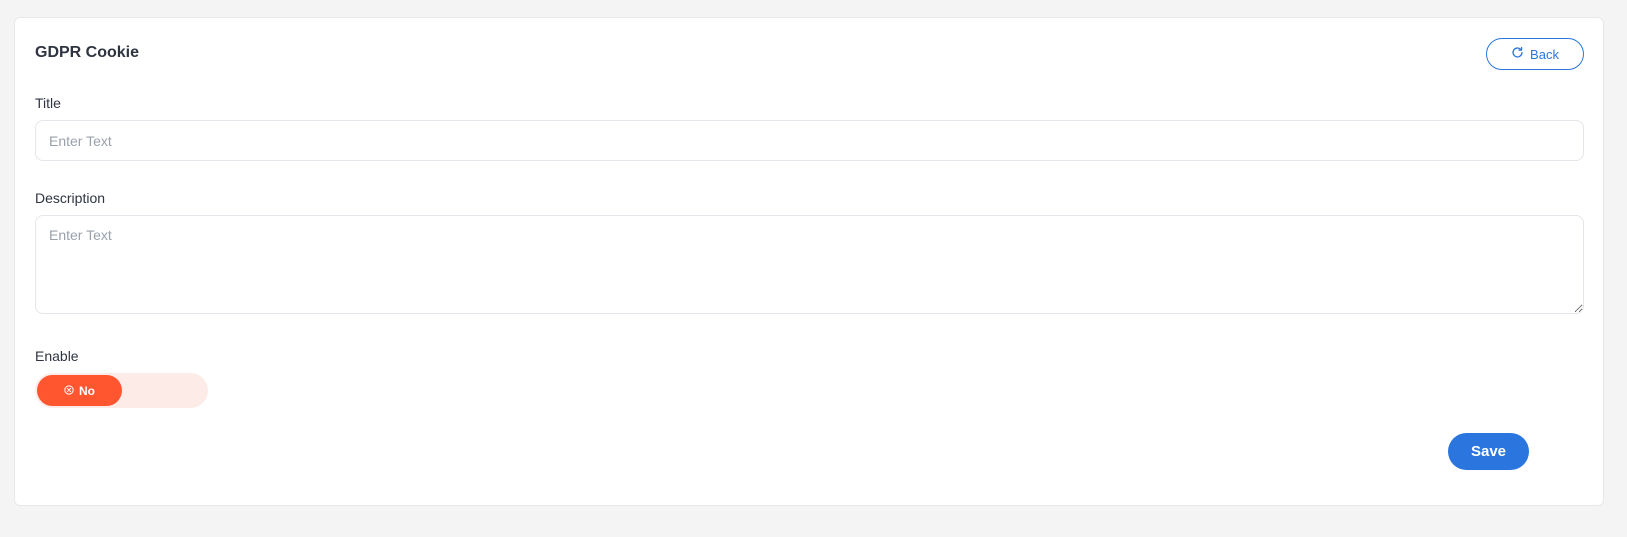 The image size is (1627, 537). What do you see at coordinates (87, 52) in the screenshot?
I see `page-title: GDPR Cookie` at bounding box center [87, 52].